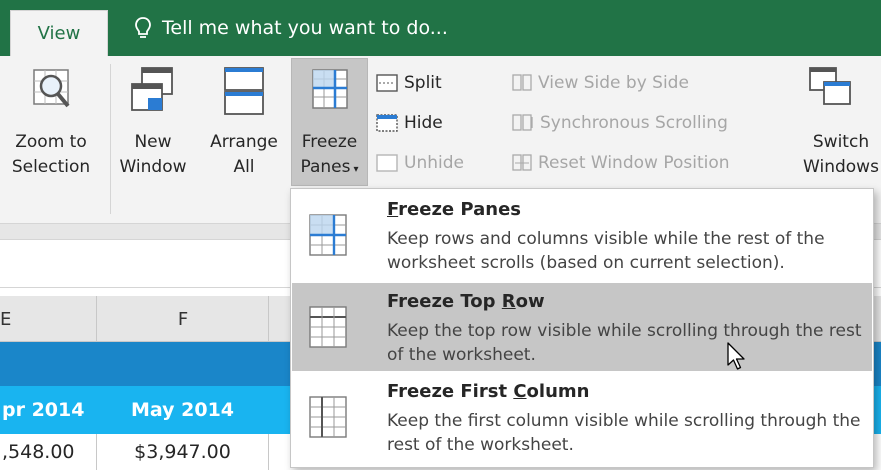  Describe the element at coordinates (613, 83) in the screenshot. I see `view-side-by-side-label: View Side by Side` at that location.